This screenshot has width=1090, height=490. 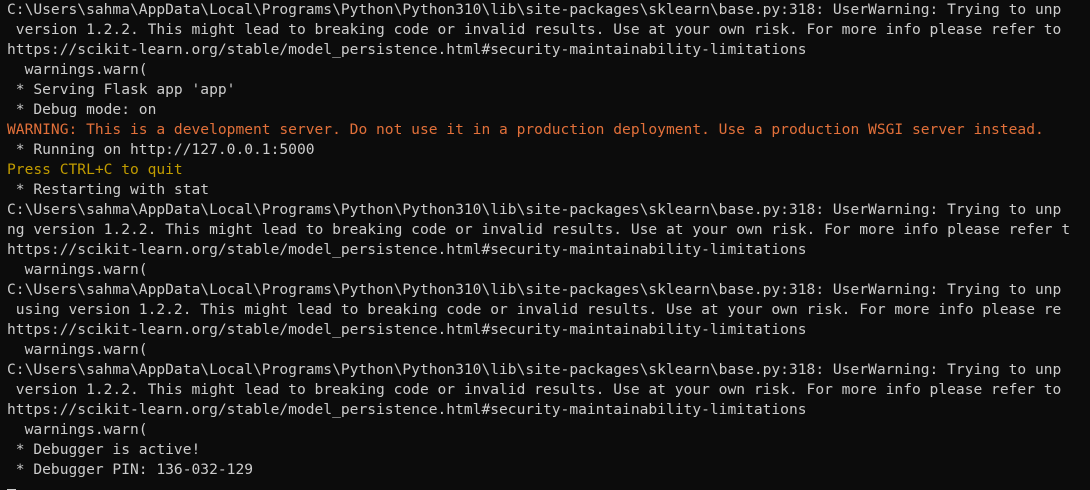 What do you see at coordinates (104, 449) in the screenshot?
I see `terminal-line: * Debugger is active!` at bounding box center [104, 449].